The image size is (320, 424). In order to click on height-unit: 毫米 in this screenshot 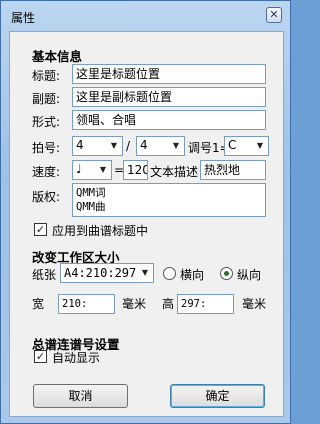, I will do `click(254, 304)`.